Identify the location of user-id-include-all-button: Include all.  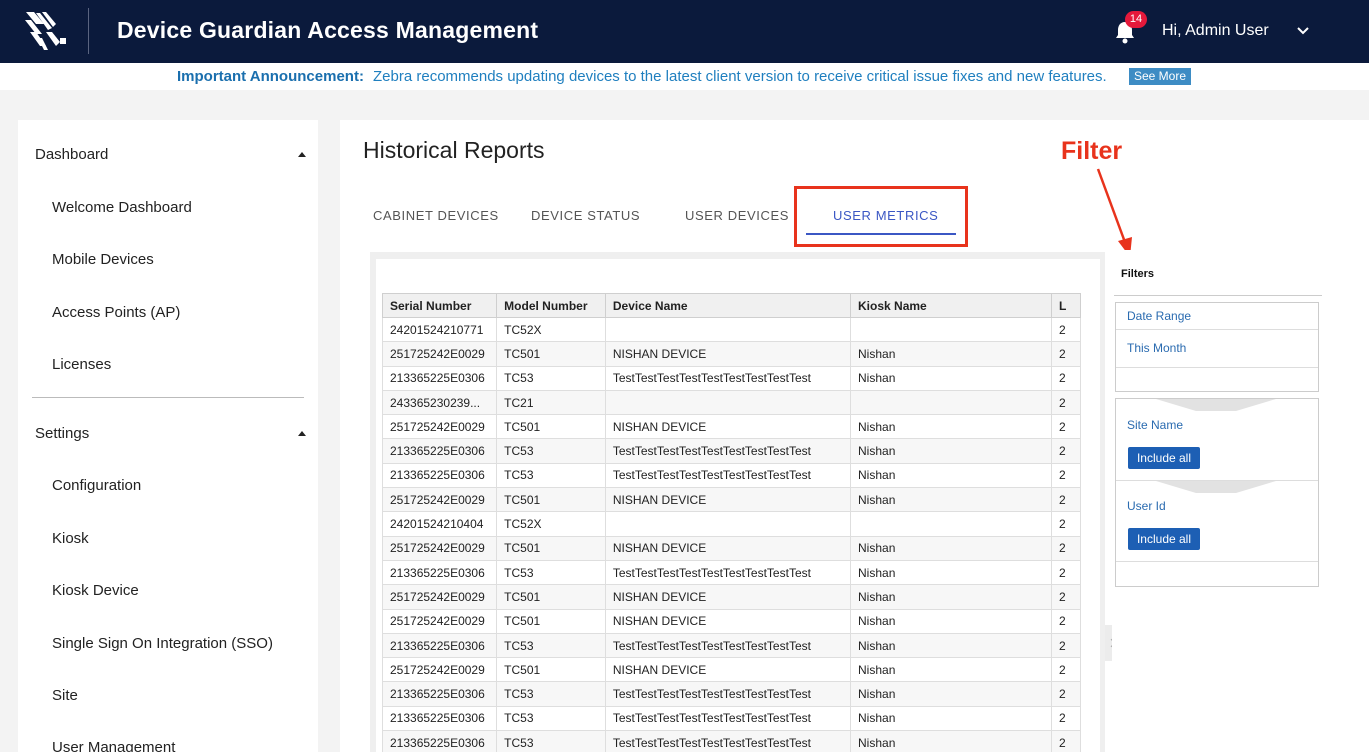
(1164, 539).